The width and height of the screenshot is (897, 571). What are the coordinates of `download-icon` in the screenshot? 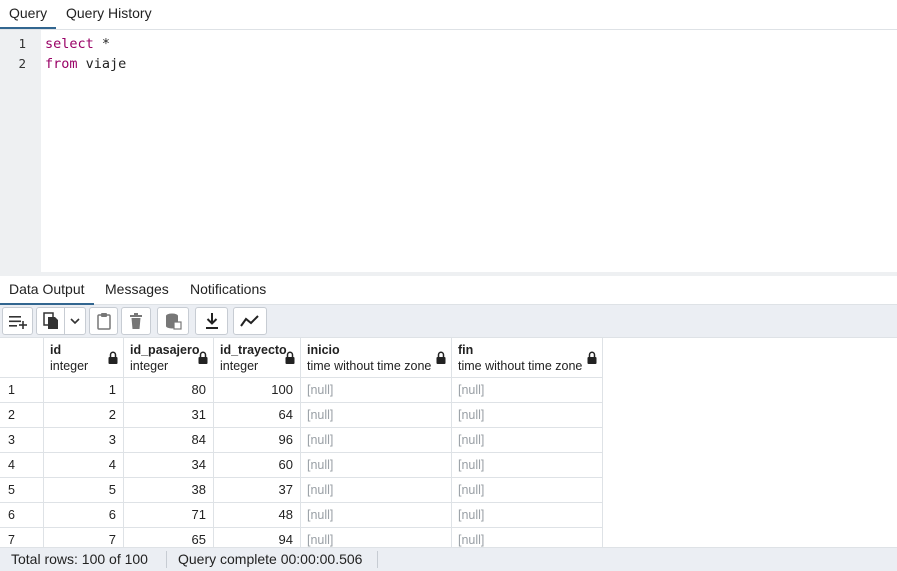 It's located at (211, 321).